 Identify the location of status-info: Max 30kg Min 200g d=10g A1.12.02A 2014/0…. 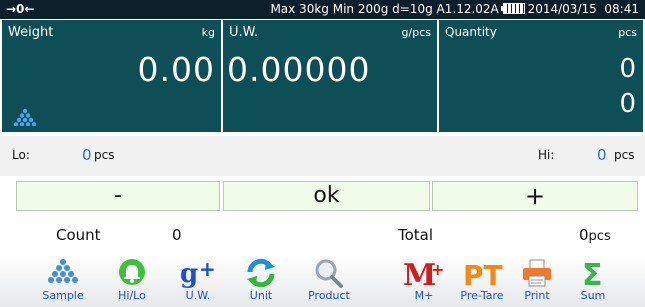
(454, 9).